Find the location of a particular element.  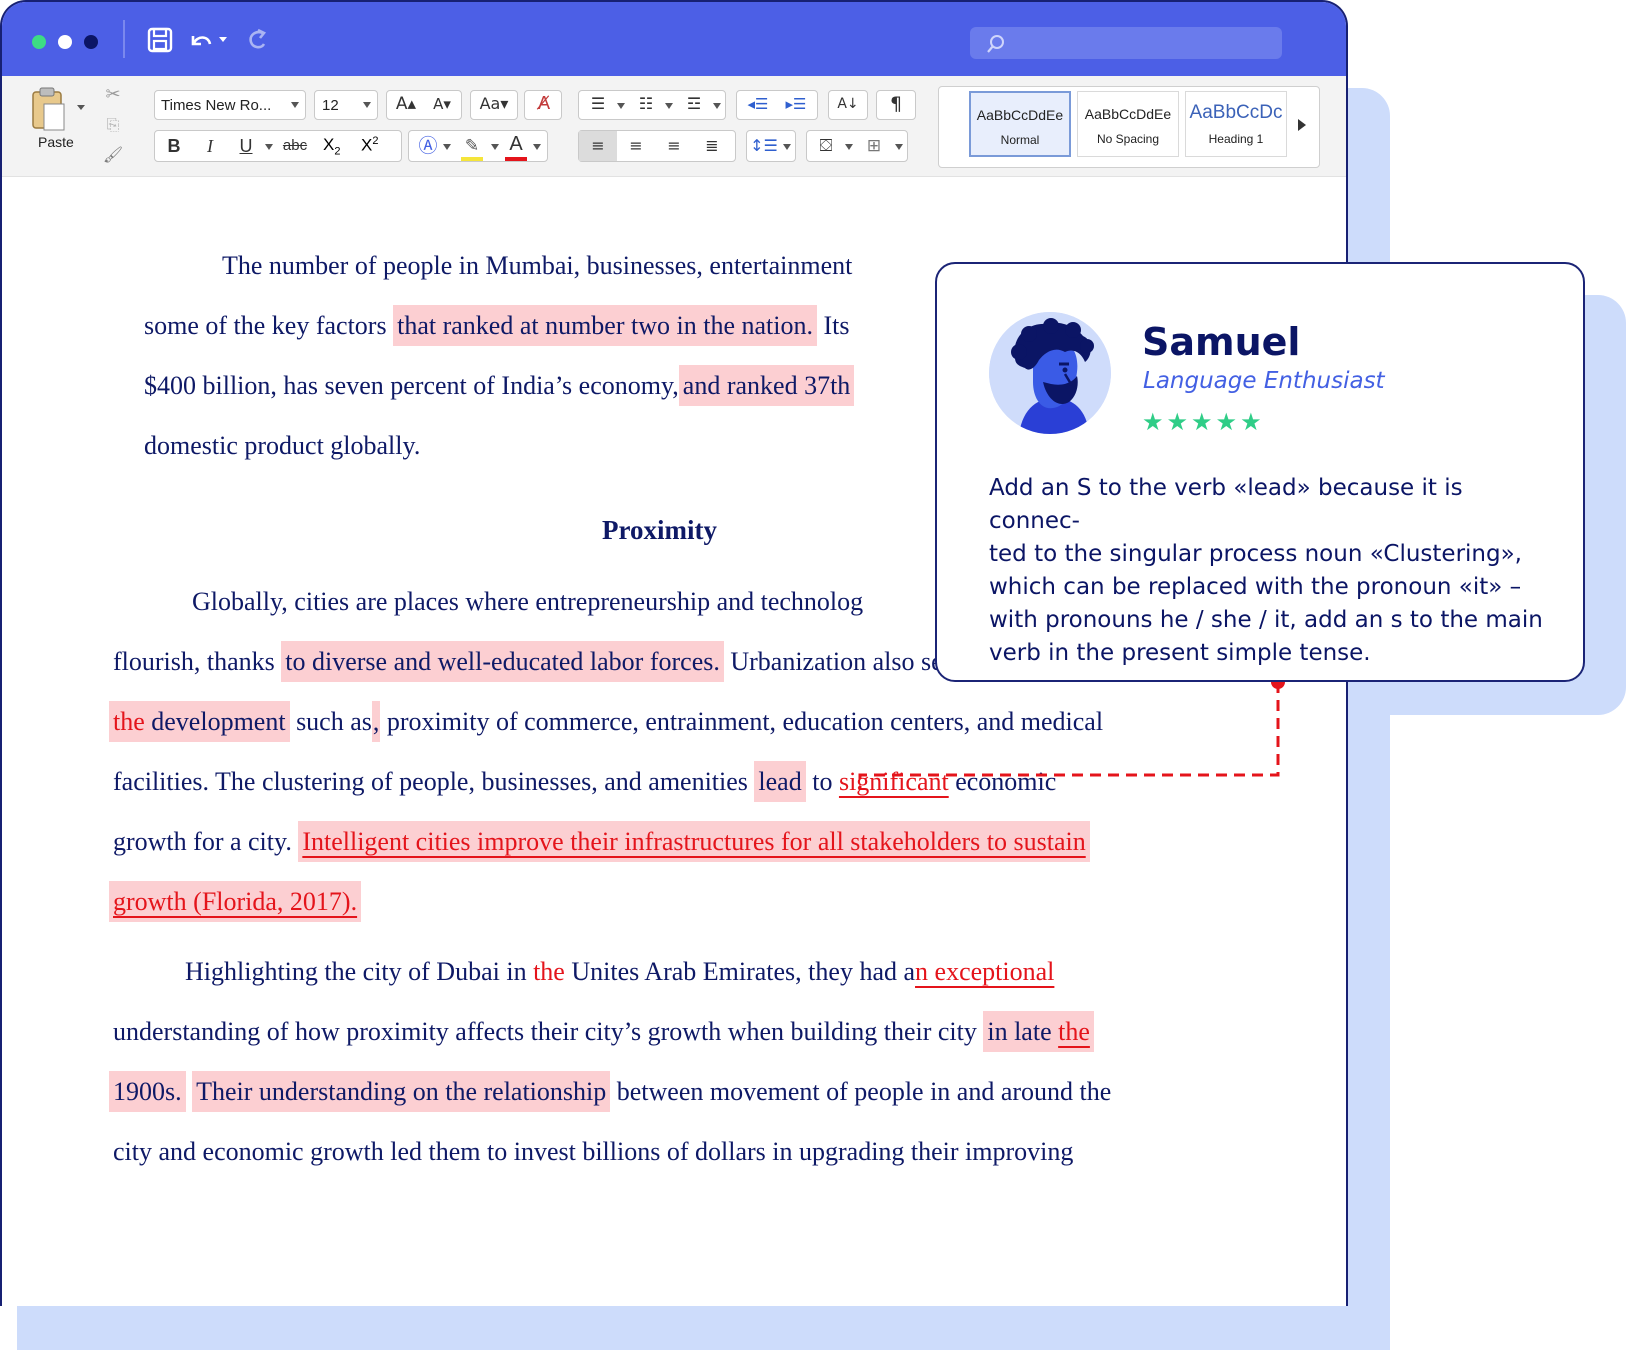

reviewer-avatar-illustration is located at coordinates (1050, 373).